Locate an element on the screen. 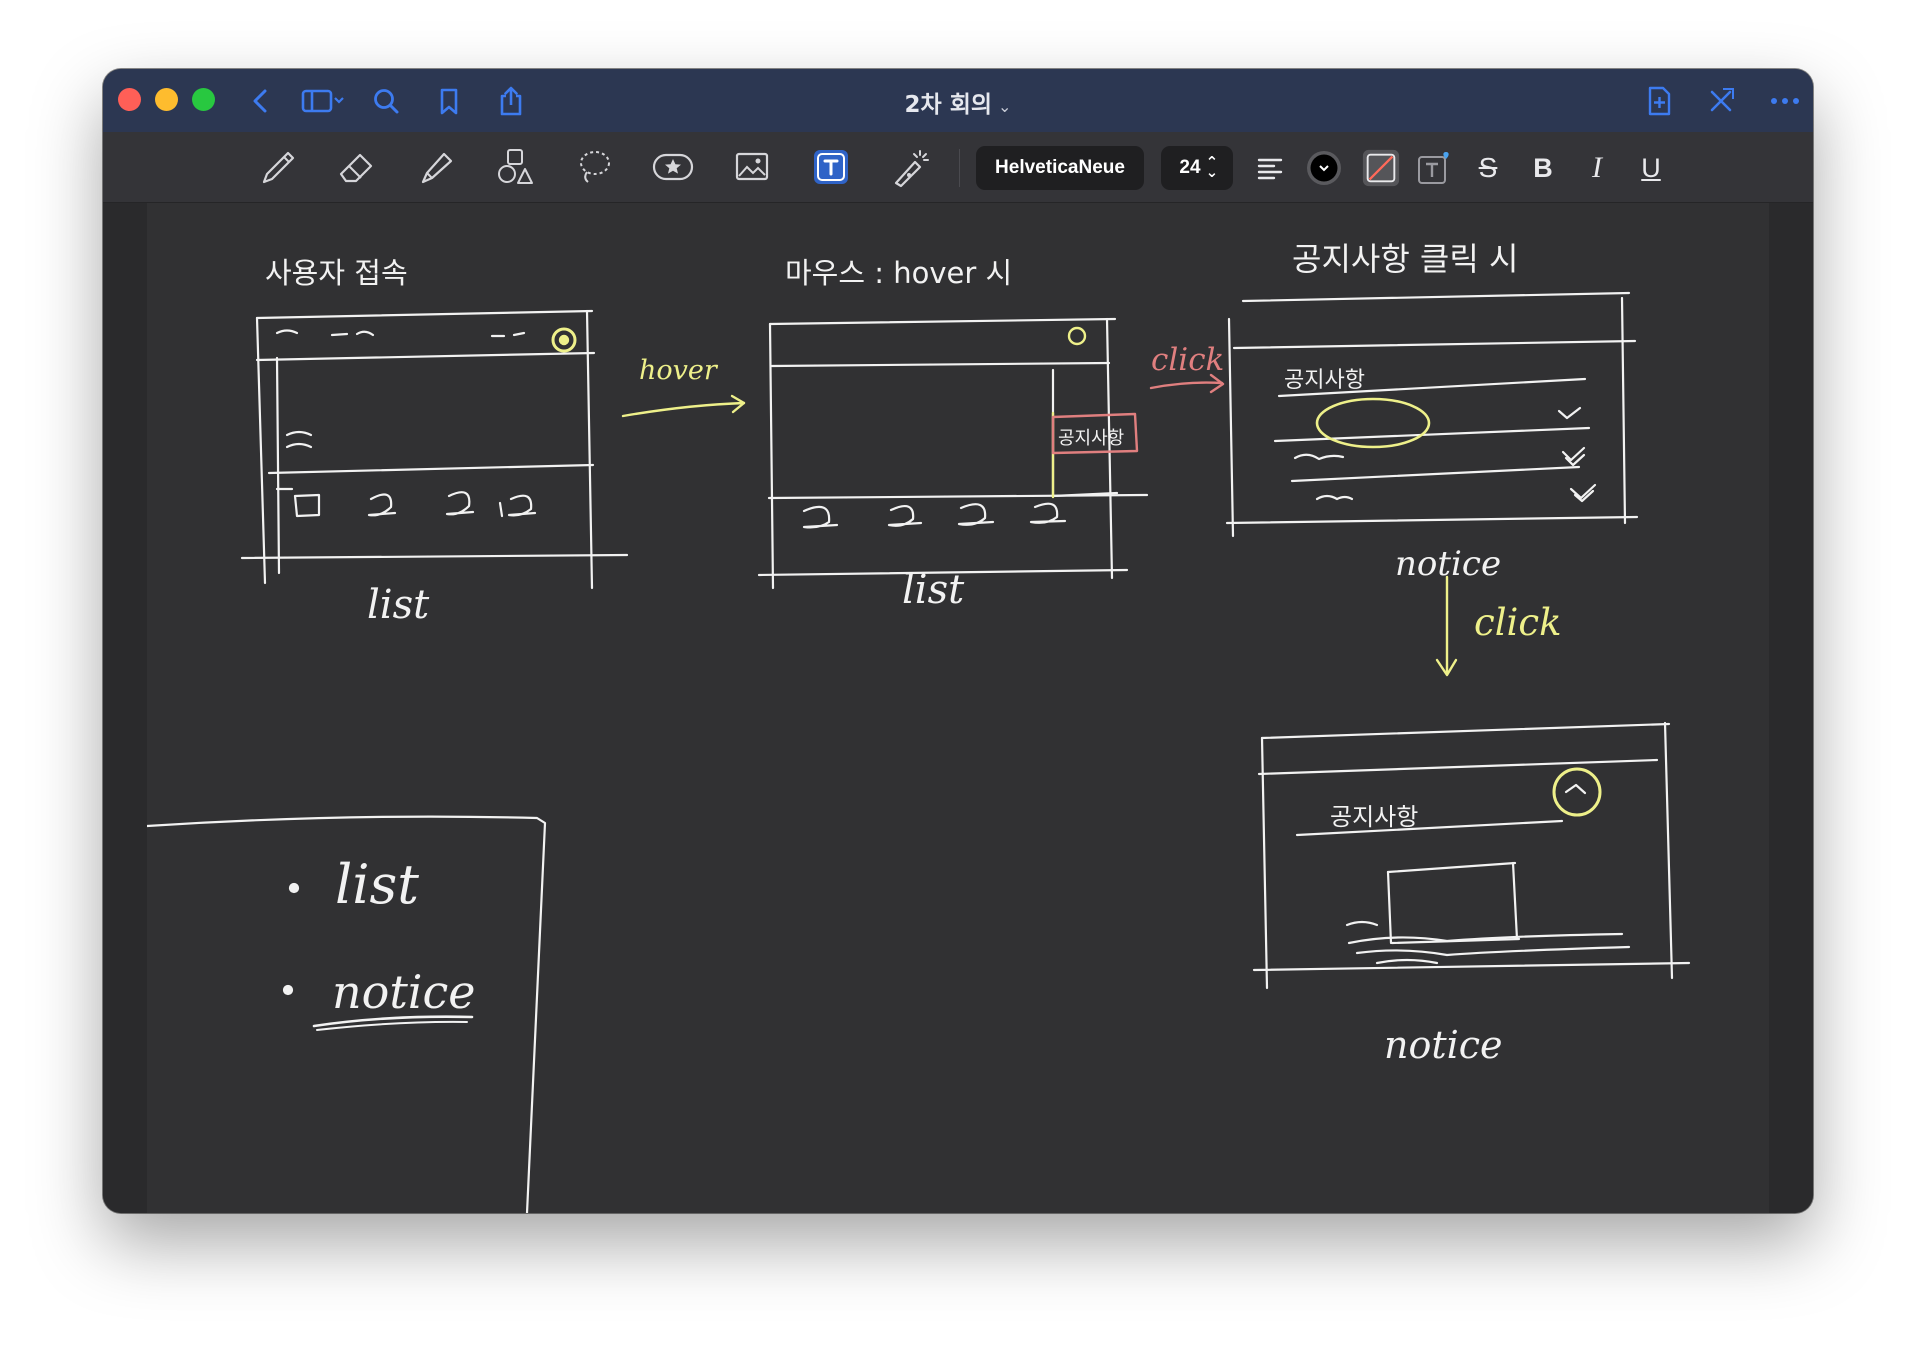  align-left-icon is located at coordinates (1270, 168).